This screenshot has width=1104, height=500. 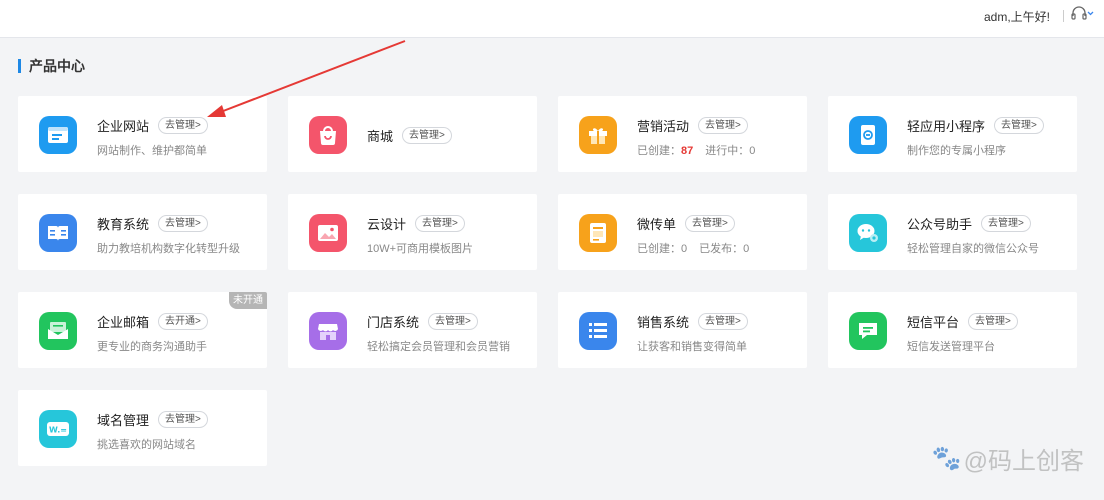 What do you see at coordinates (659, 151) in the screenshot?
I see `created-label: 已创建：` at bounding box center [659, 151].